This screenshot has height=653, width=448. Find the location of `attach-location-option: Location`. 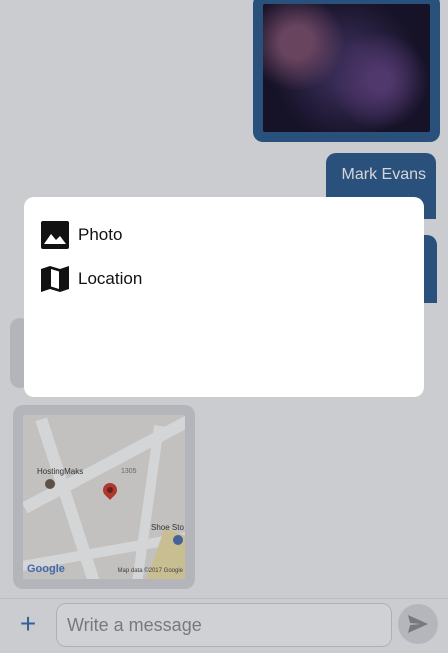

attach-location-option: Location is located at coordinates (224, 279).